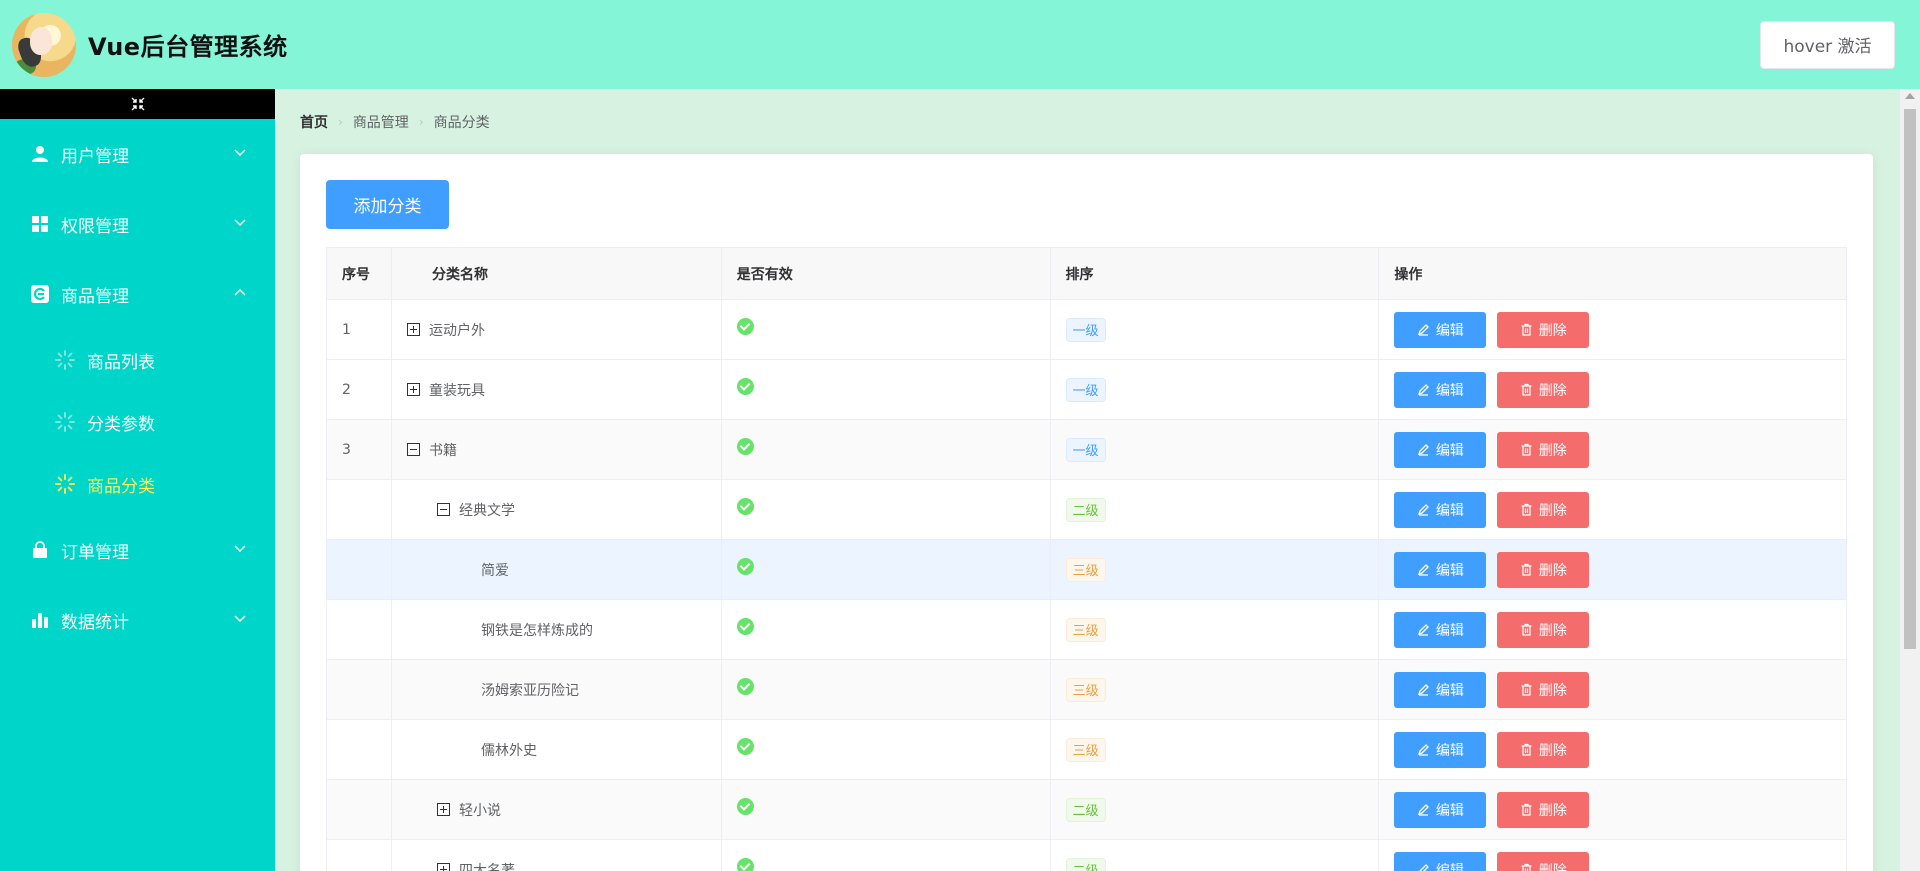 Image resolution: width=1920 pixels, height=871 pixels. Describe the element at coordinates (137, 550) in the screenshot. I see `sidebar-item-orders: 订单管理` at that location.